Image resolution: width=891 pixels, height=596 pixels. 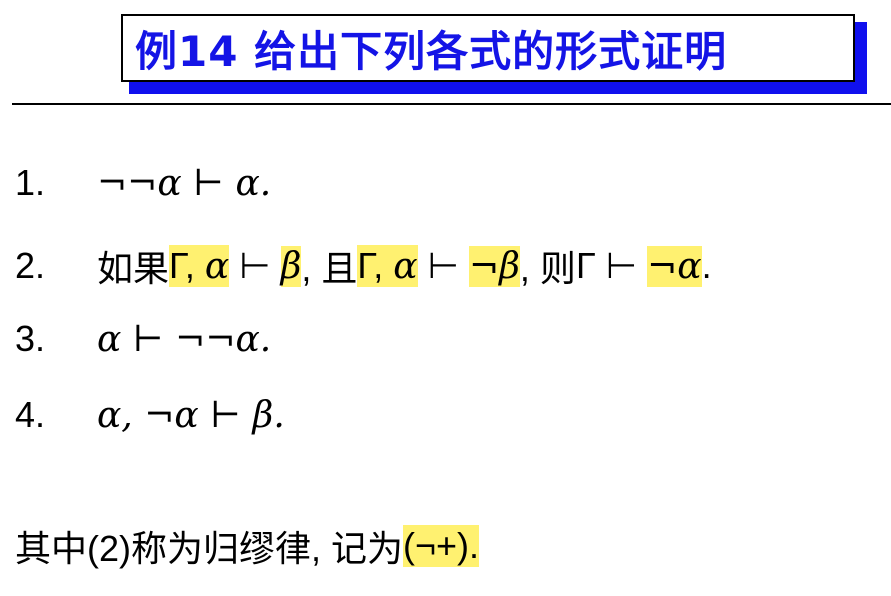 I want to click on list-item: 1. ¬¬α ⊢ α., so click(x=143, y=183).